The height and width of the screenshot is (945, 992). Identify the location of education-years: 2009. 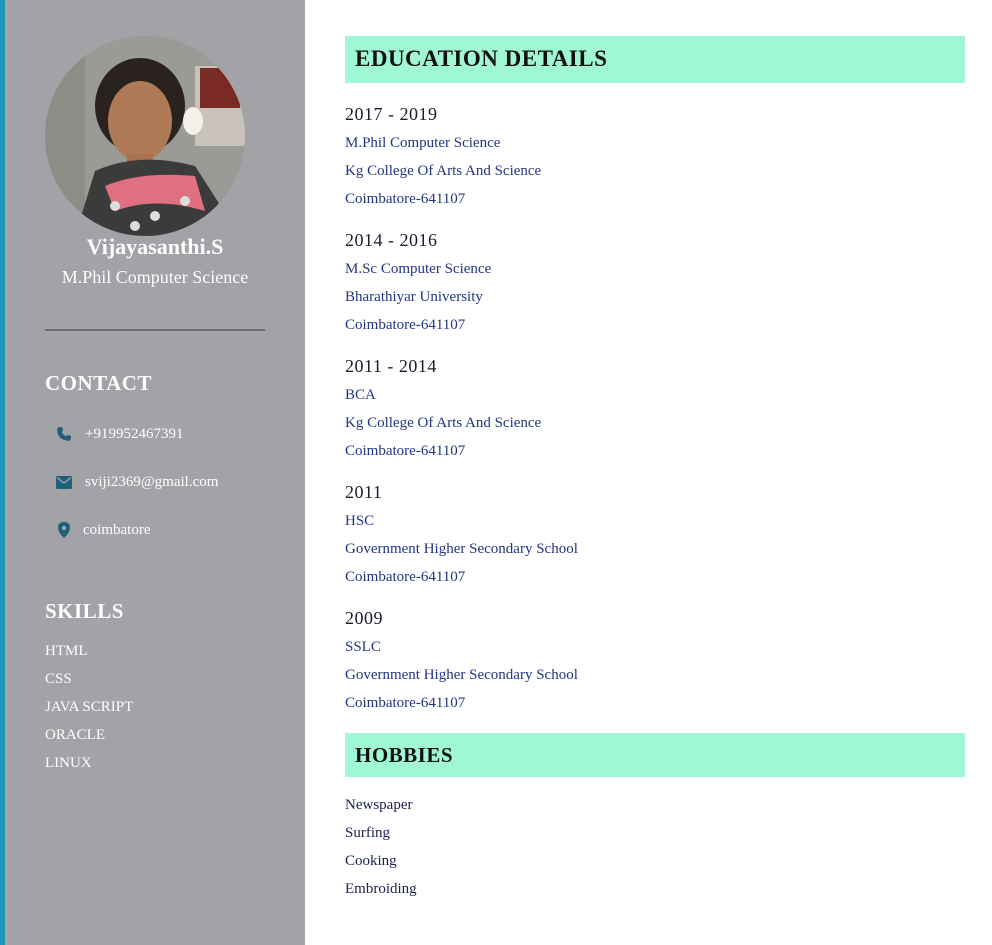
(364, 618).